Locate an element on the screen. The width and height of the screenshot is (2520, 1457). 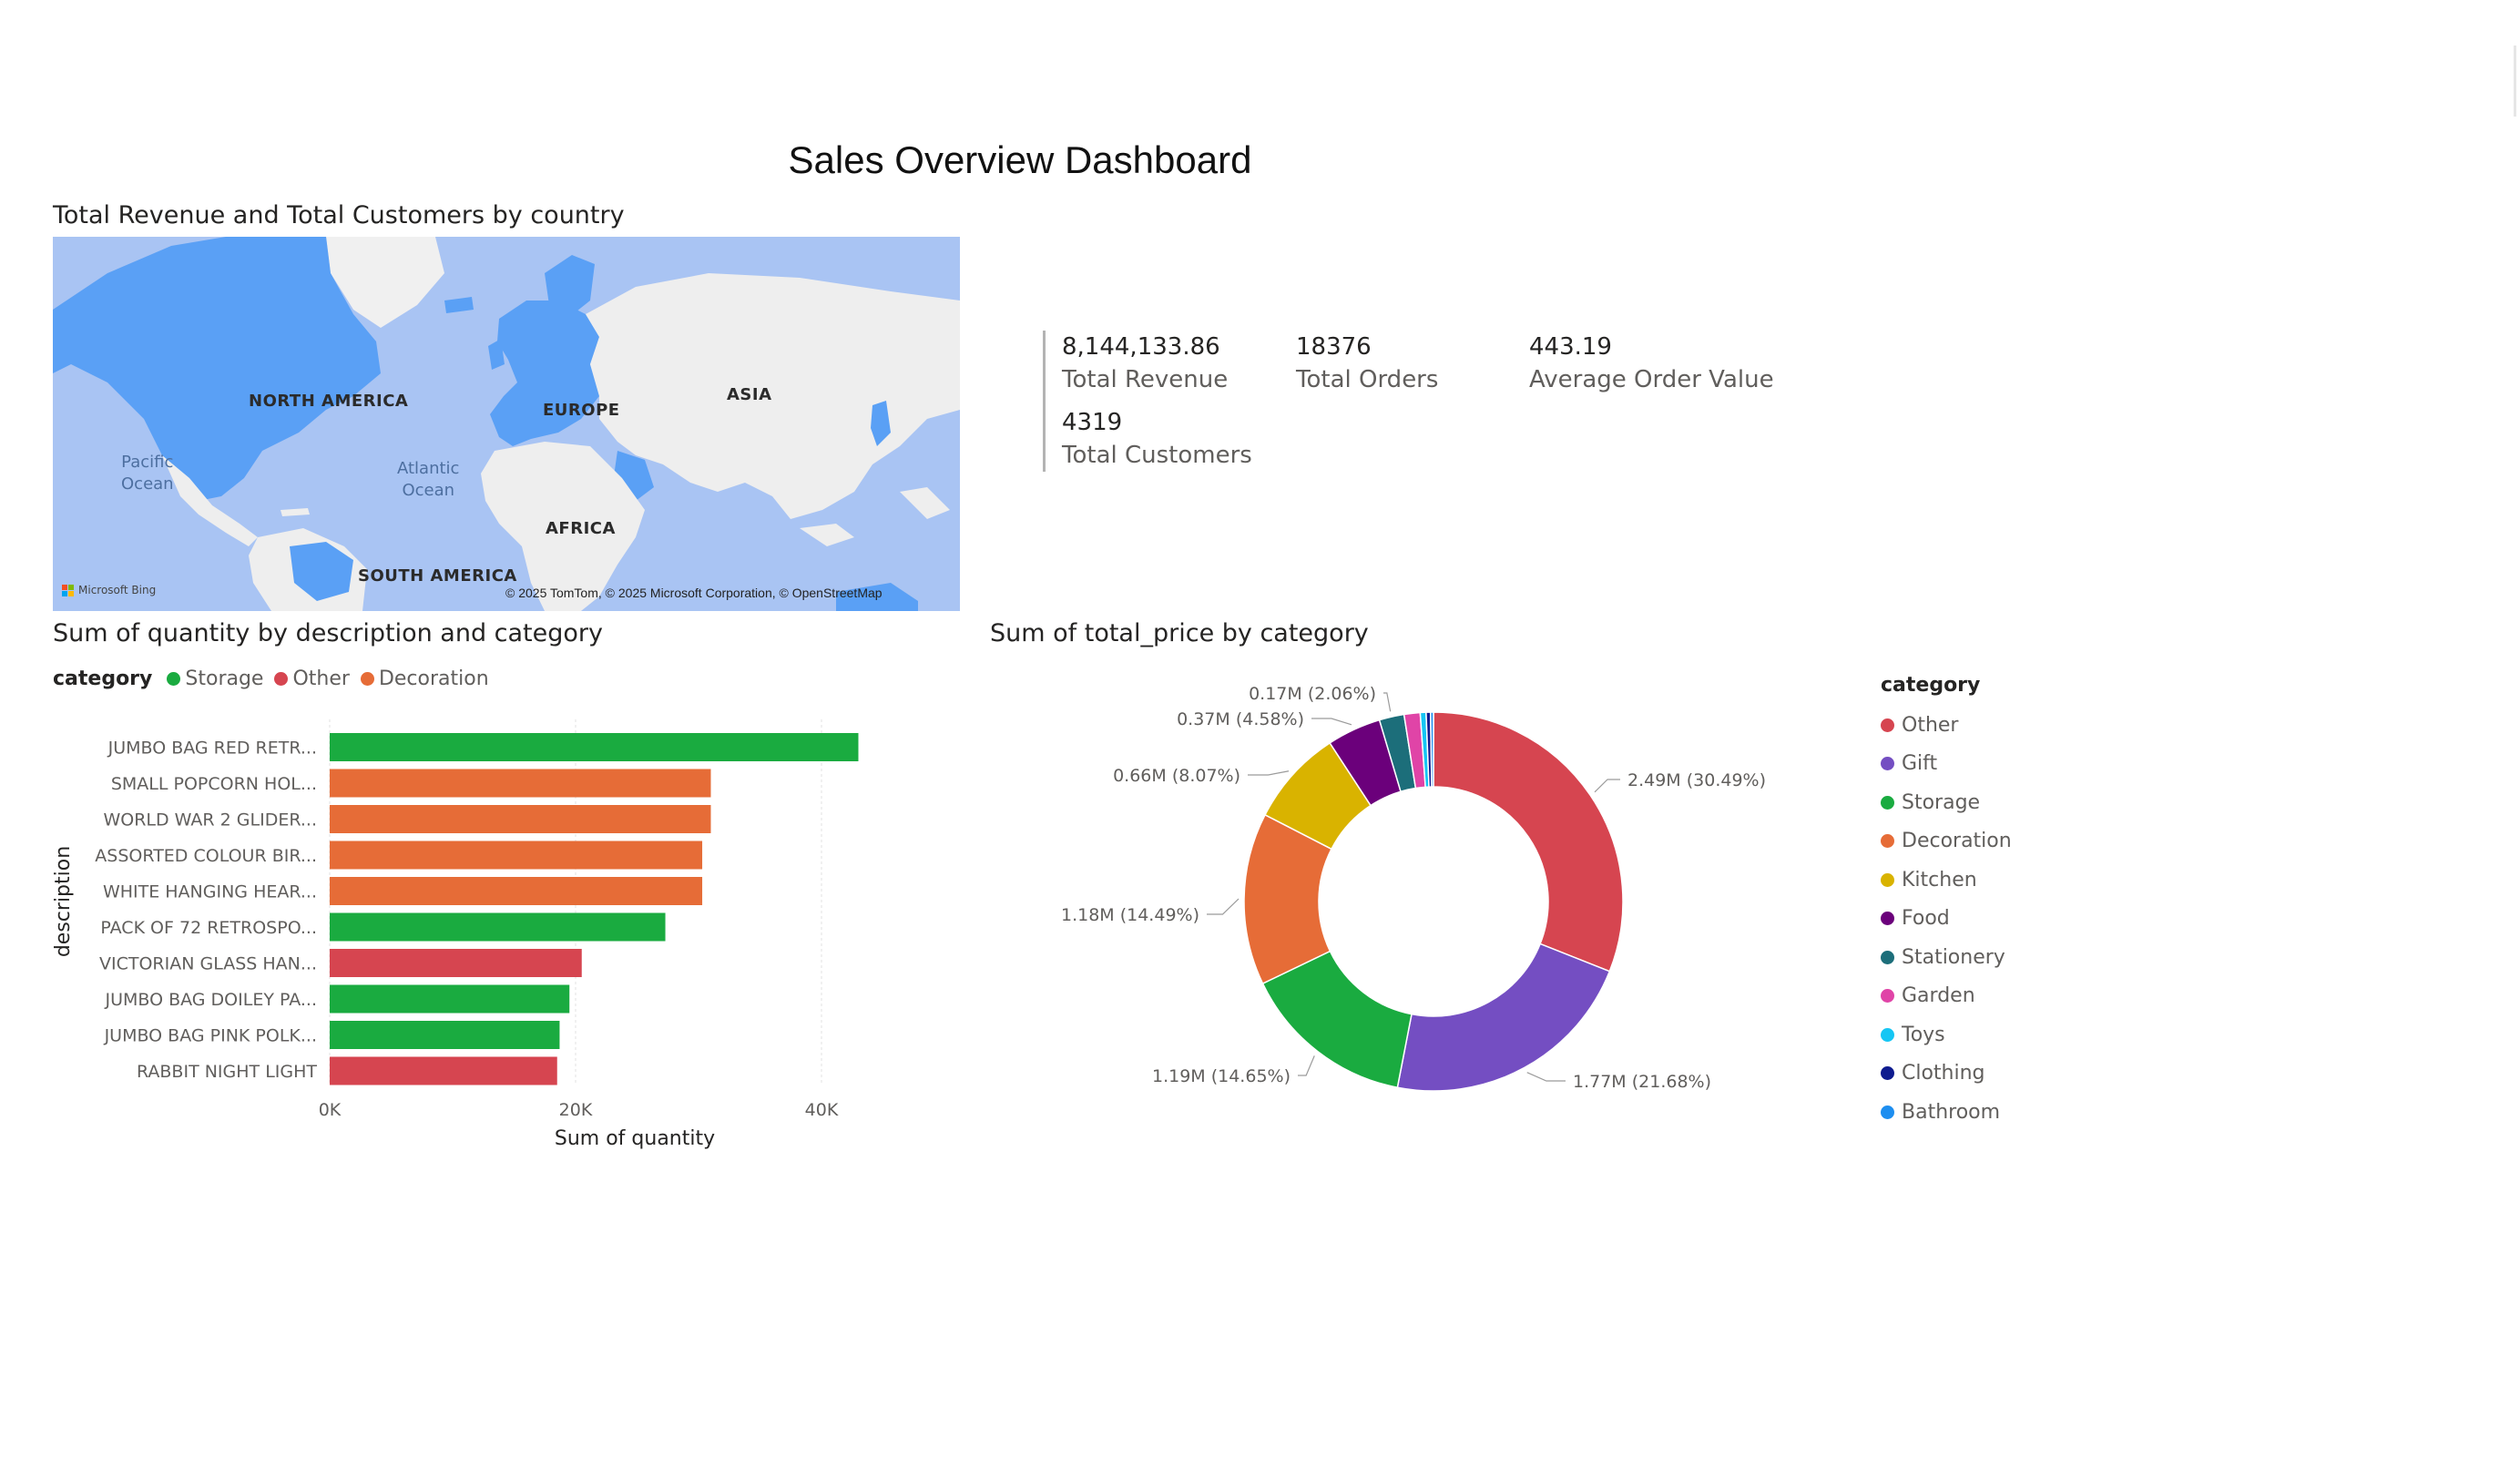
kpi-total-orders: 18376 Total Orders is located at coordinates (1367, 363).